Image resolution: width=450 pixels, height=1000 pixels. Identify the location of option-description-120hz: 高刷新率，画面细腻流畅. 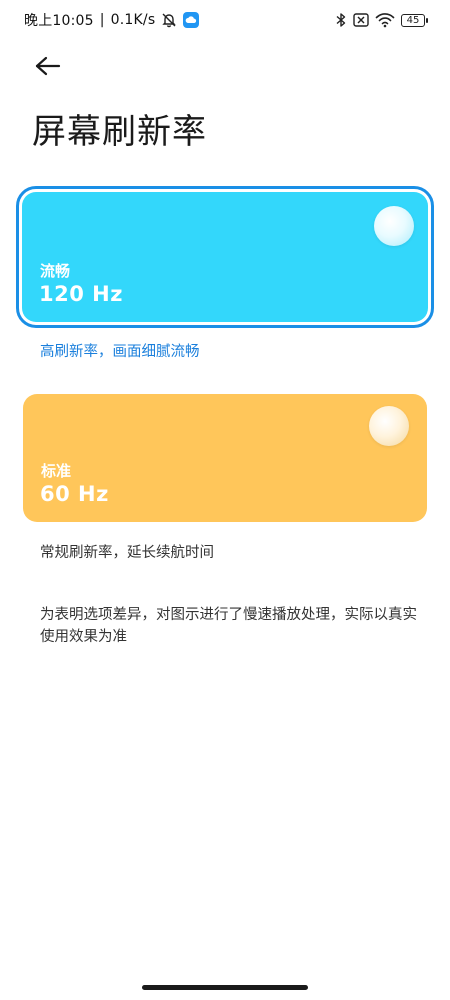
(120, 352).